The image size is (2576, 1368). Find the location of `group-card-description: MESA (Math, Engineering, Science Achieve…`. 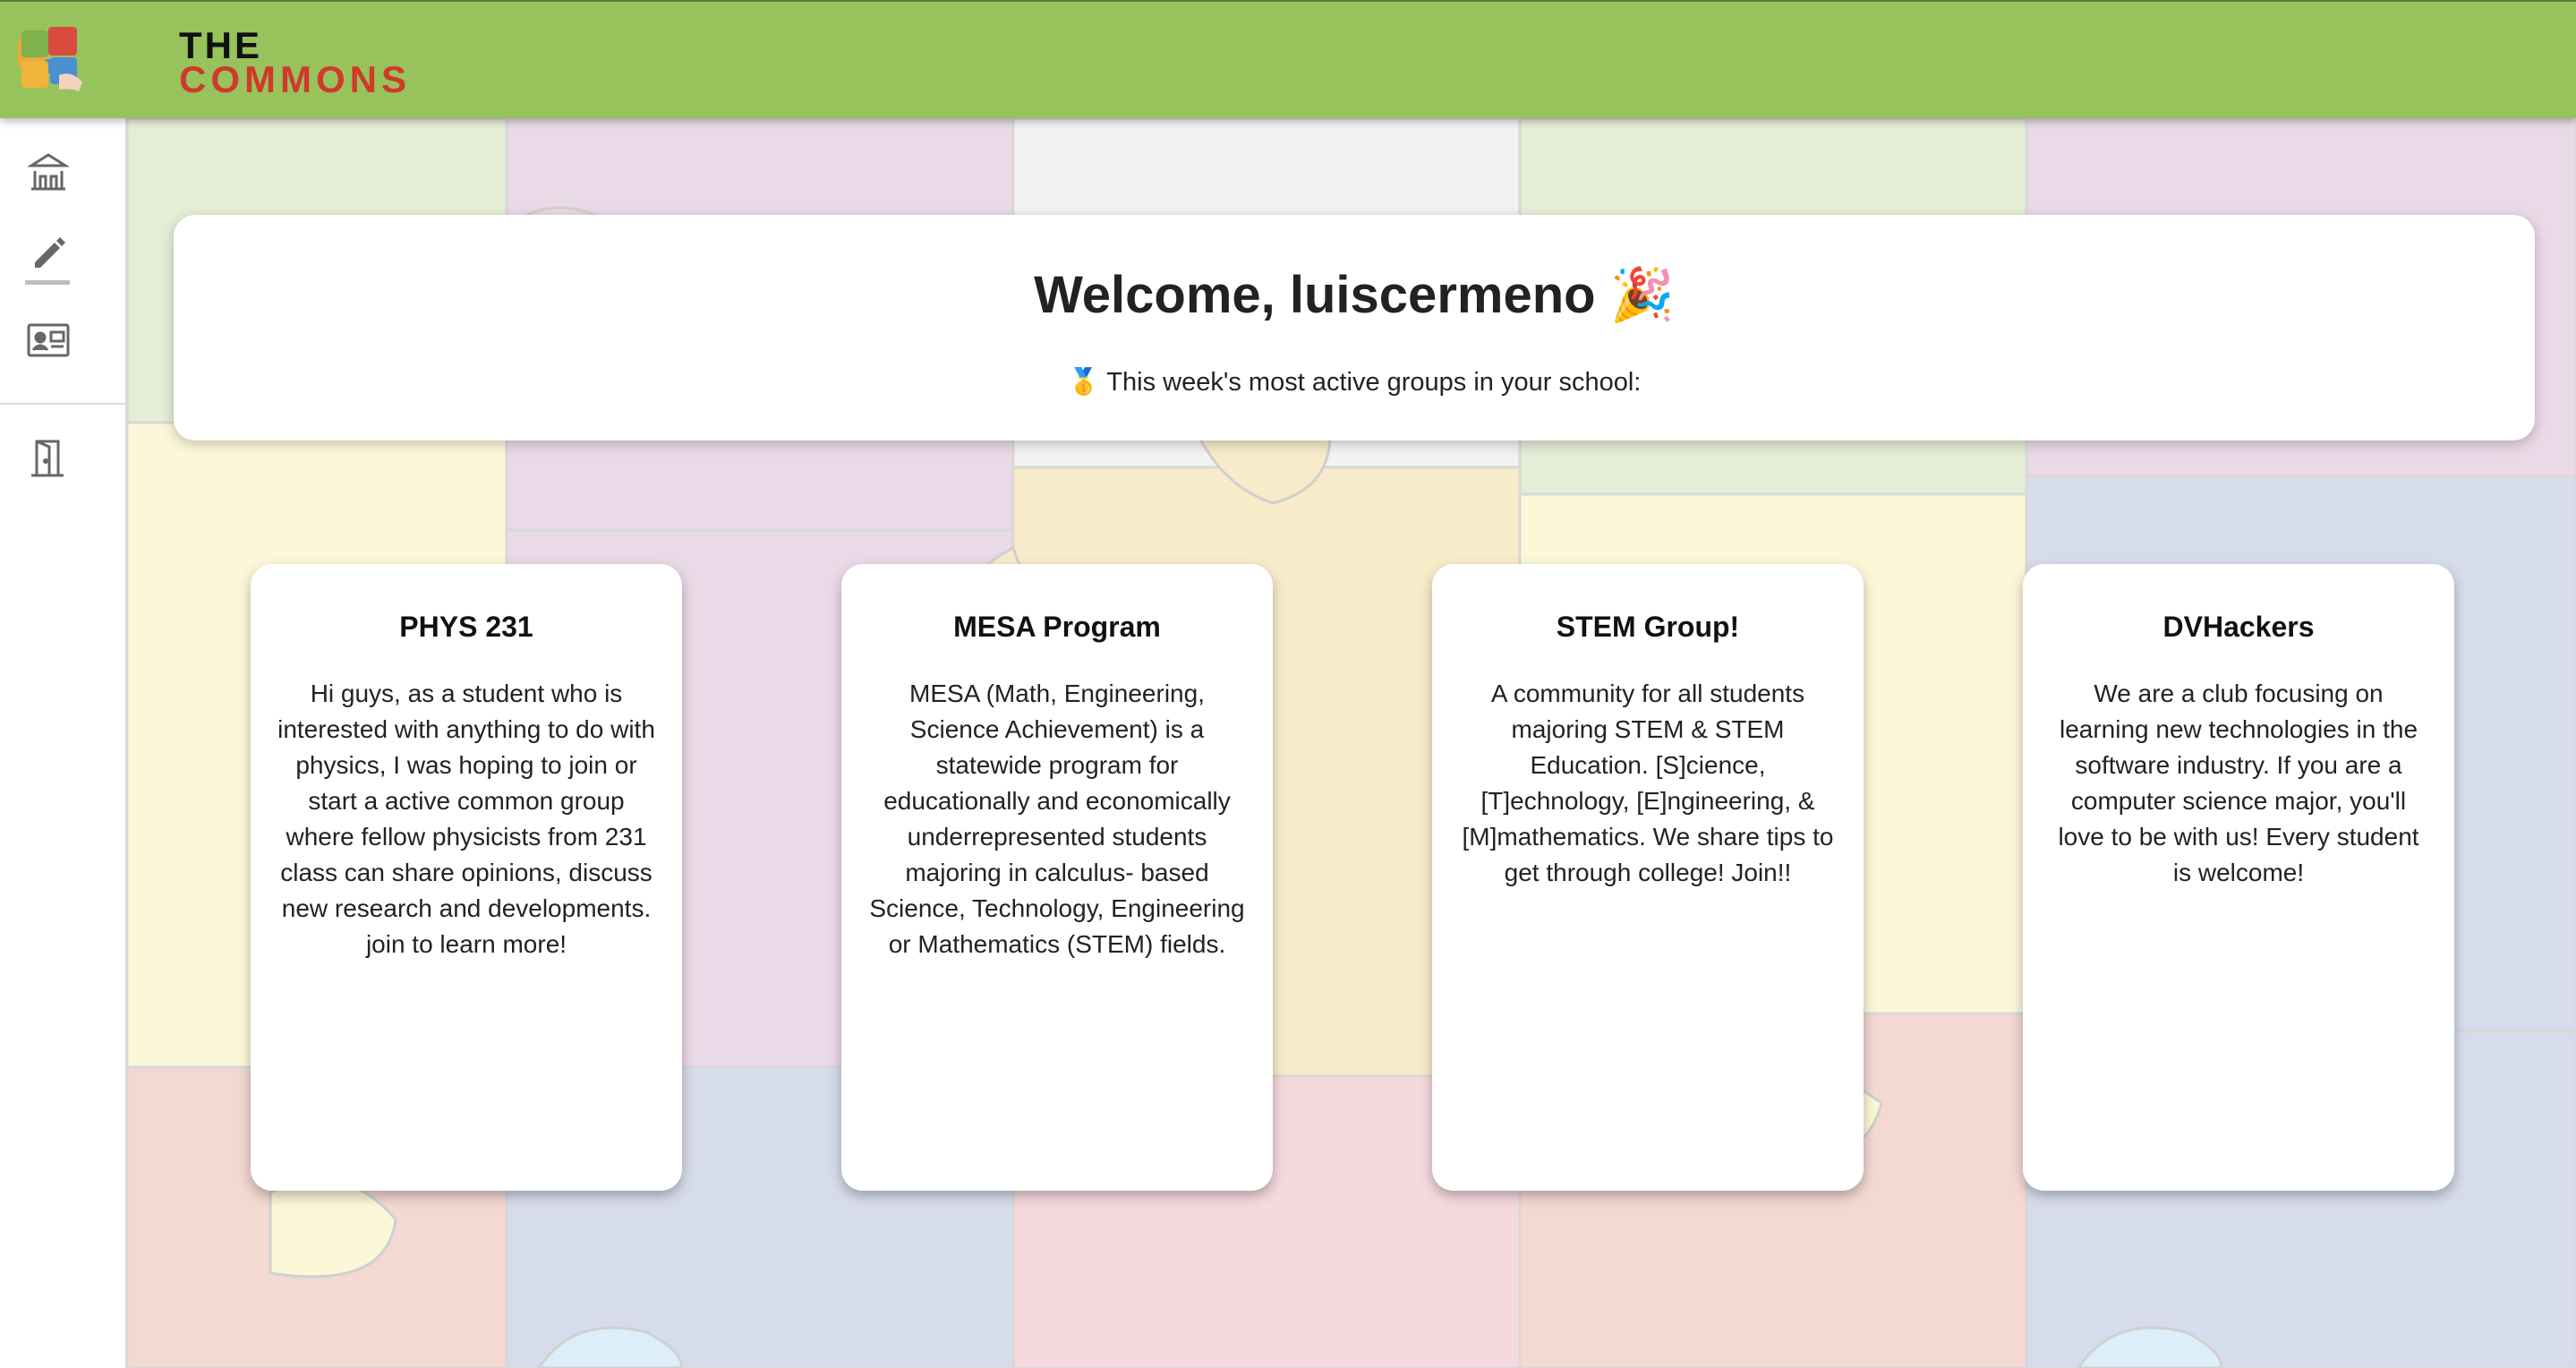

group-card-description: MESA (Math, Engineering, Science Achieve… is located at coordinates (1057, 819).